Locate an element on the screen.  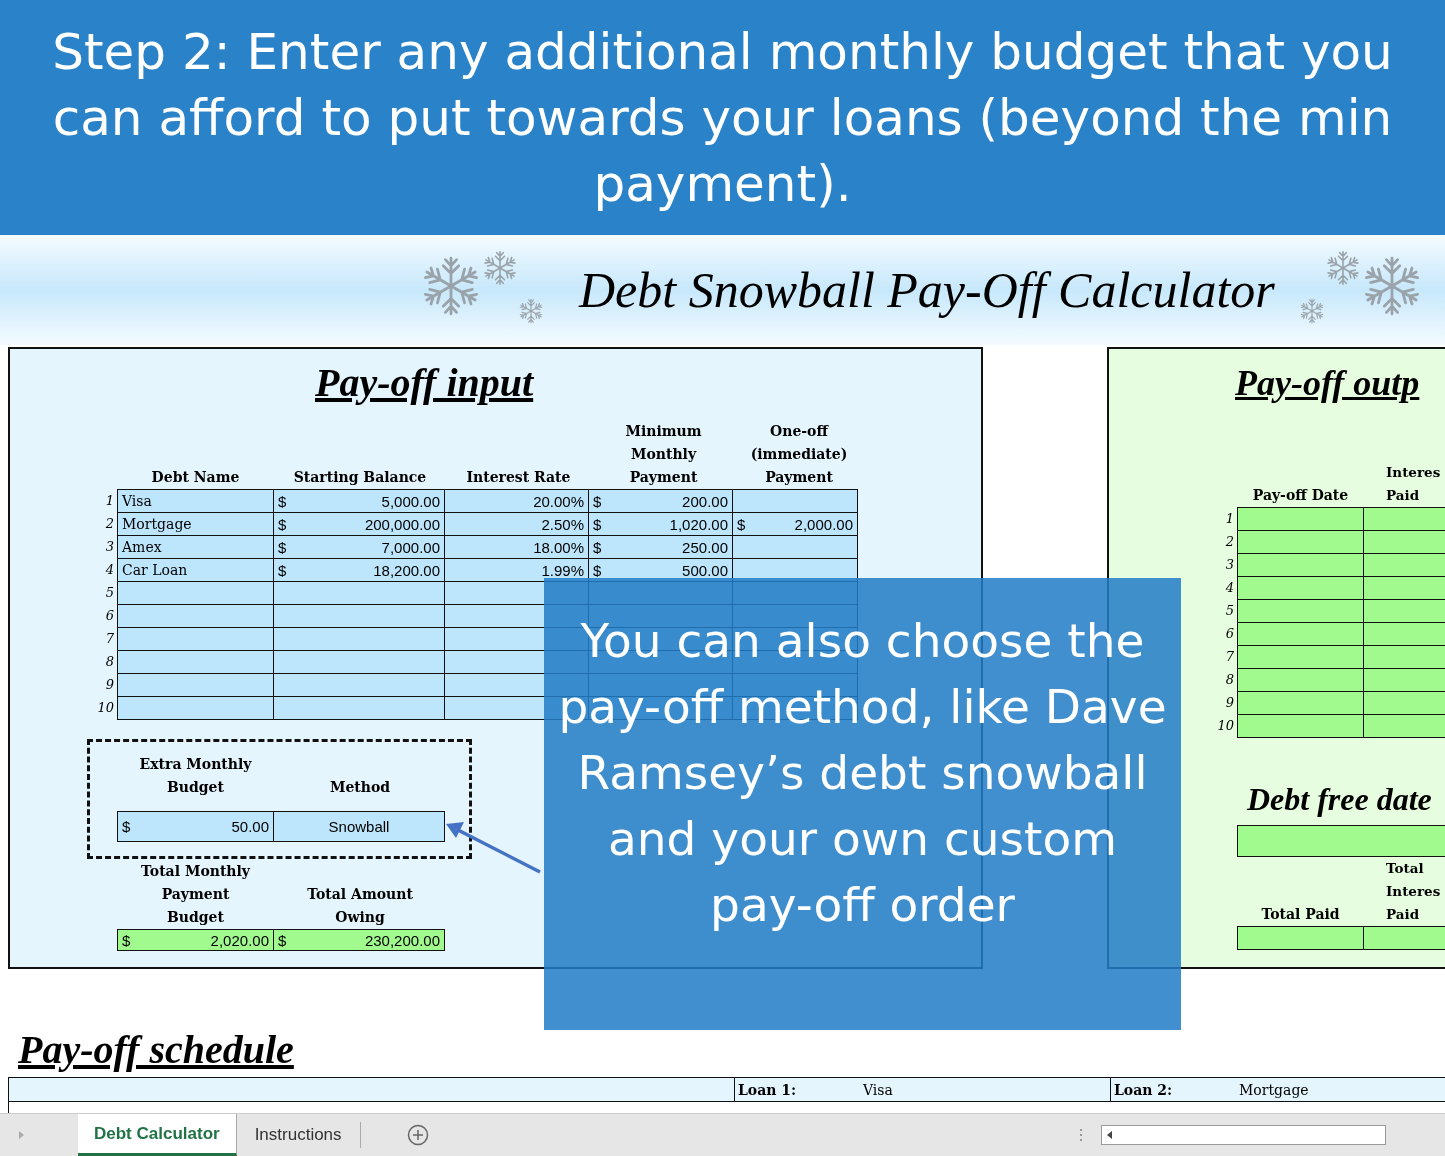
cell-text: Mortgage is located at coordinates (157, 524).